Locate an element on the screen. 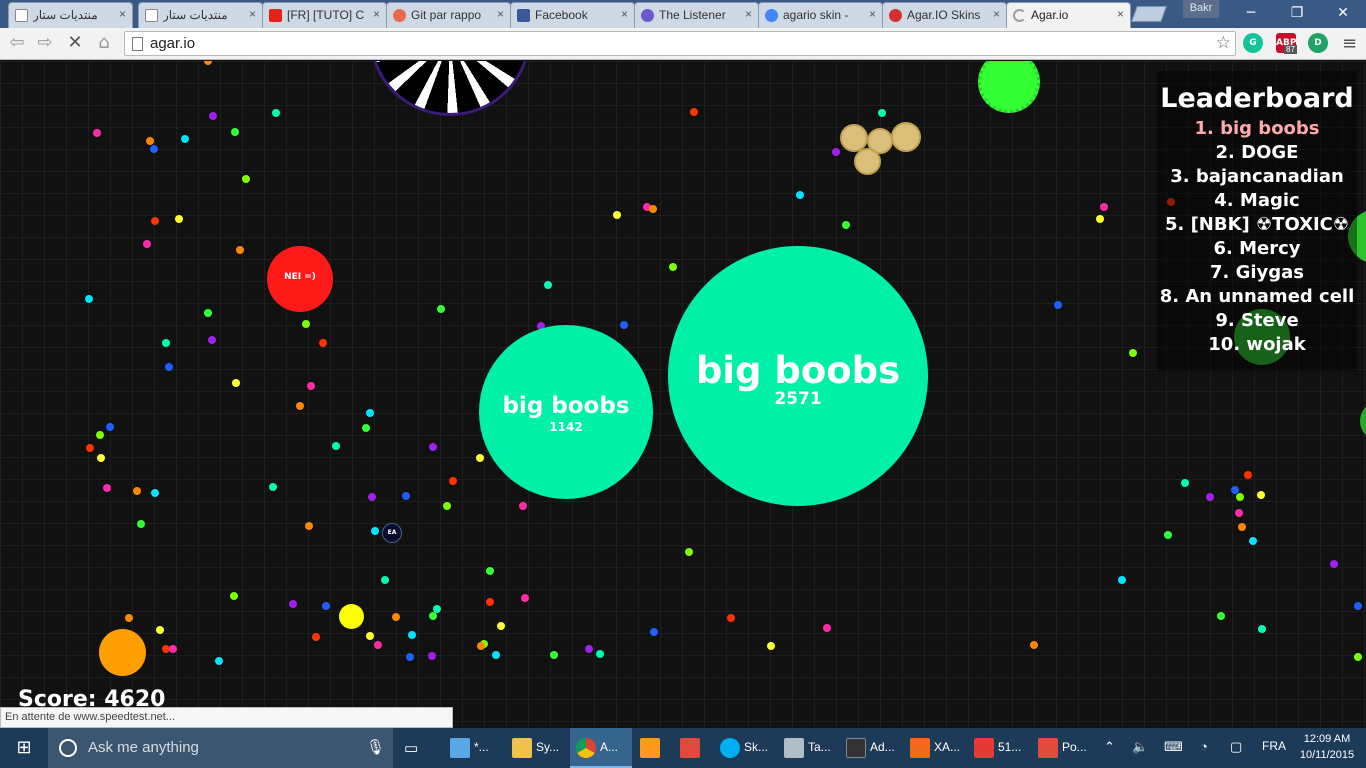  html5-icon is located at coordinates (984, 748).